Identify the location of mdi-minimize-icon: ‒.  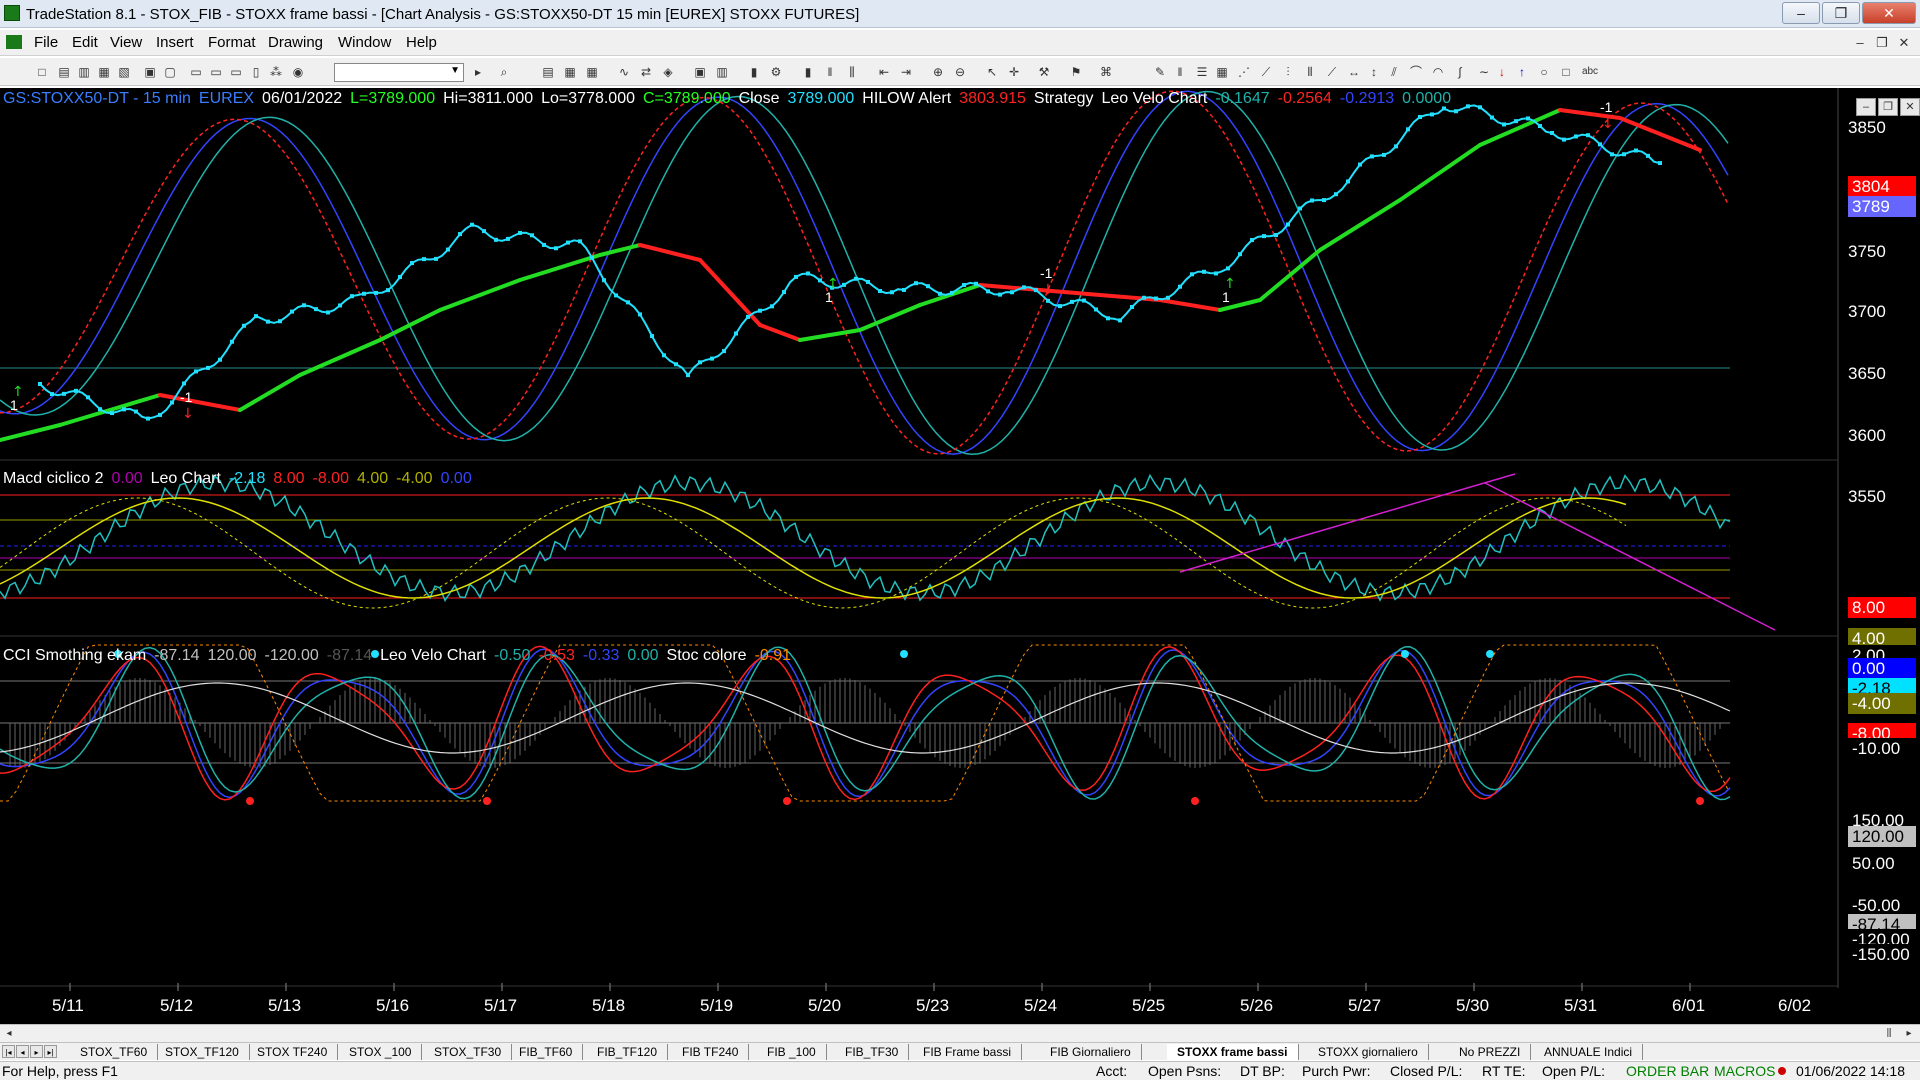
(1860, 43).